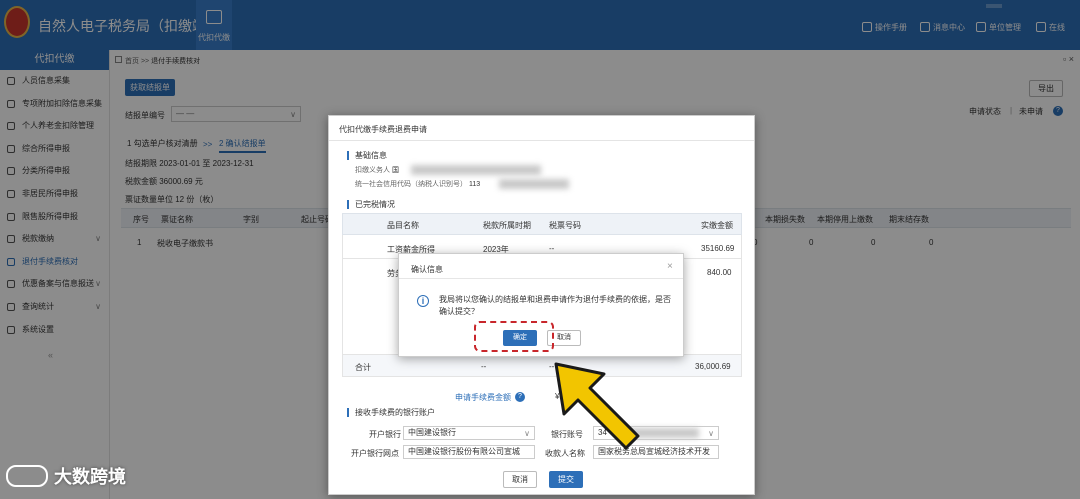 The image size is (1080, 499). I want to click on fee-amount-label: 申请手续费金额, so click(483, 397).